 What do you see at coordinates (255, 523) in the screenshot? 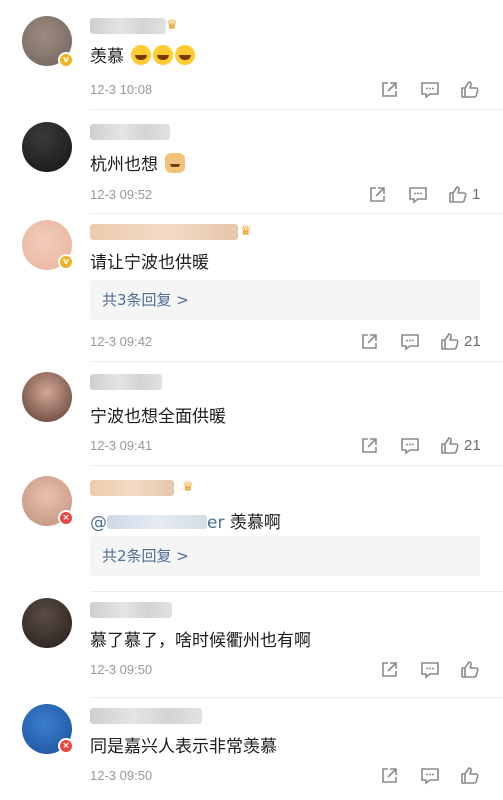
I see `comment-text-content: 羡慕啊` at bounding box center [255, 523].